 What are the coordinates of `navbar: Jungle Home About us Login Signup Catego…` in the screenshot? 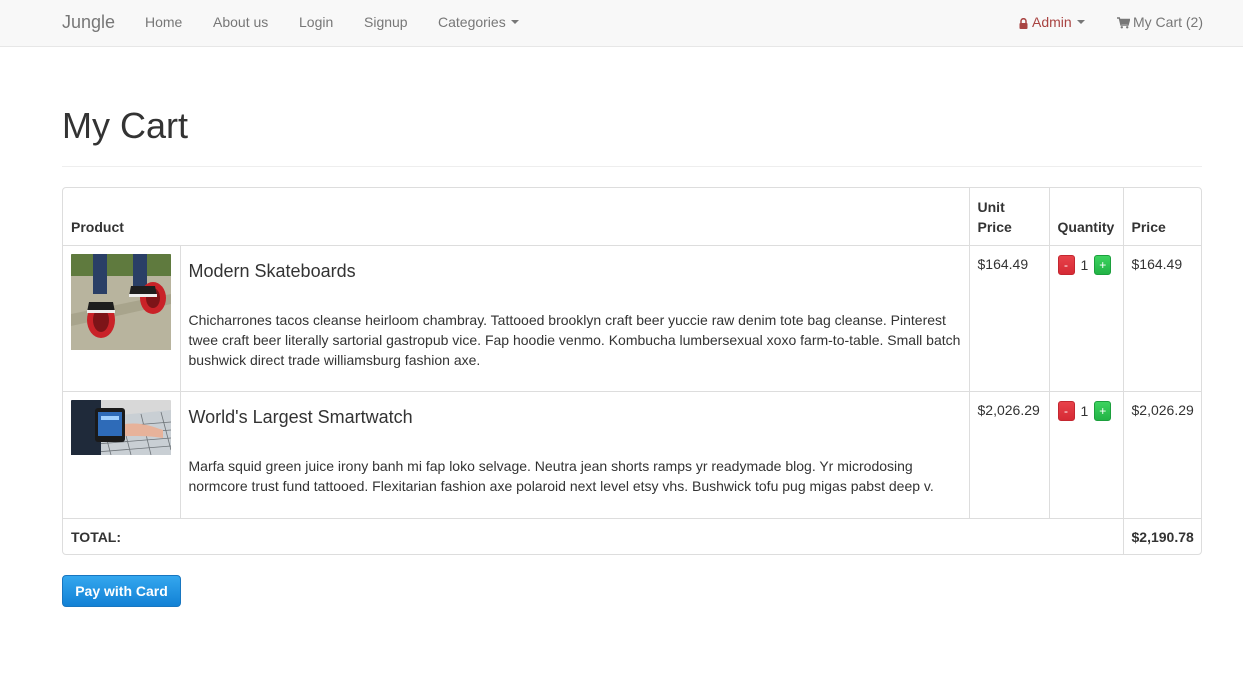 It's located at (621, 23).